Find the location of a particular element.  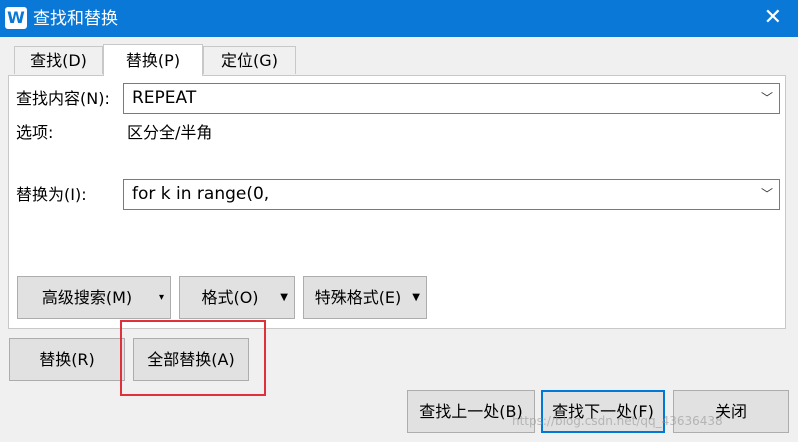

replace-value: for k in range(0, is located at coordinates (201, 194).